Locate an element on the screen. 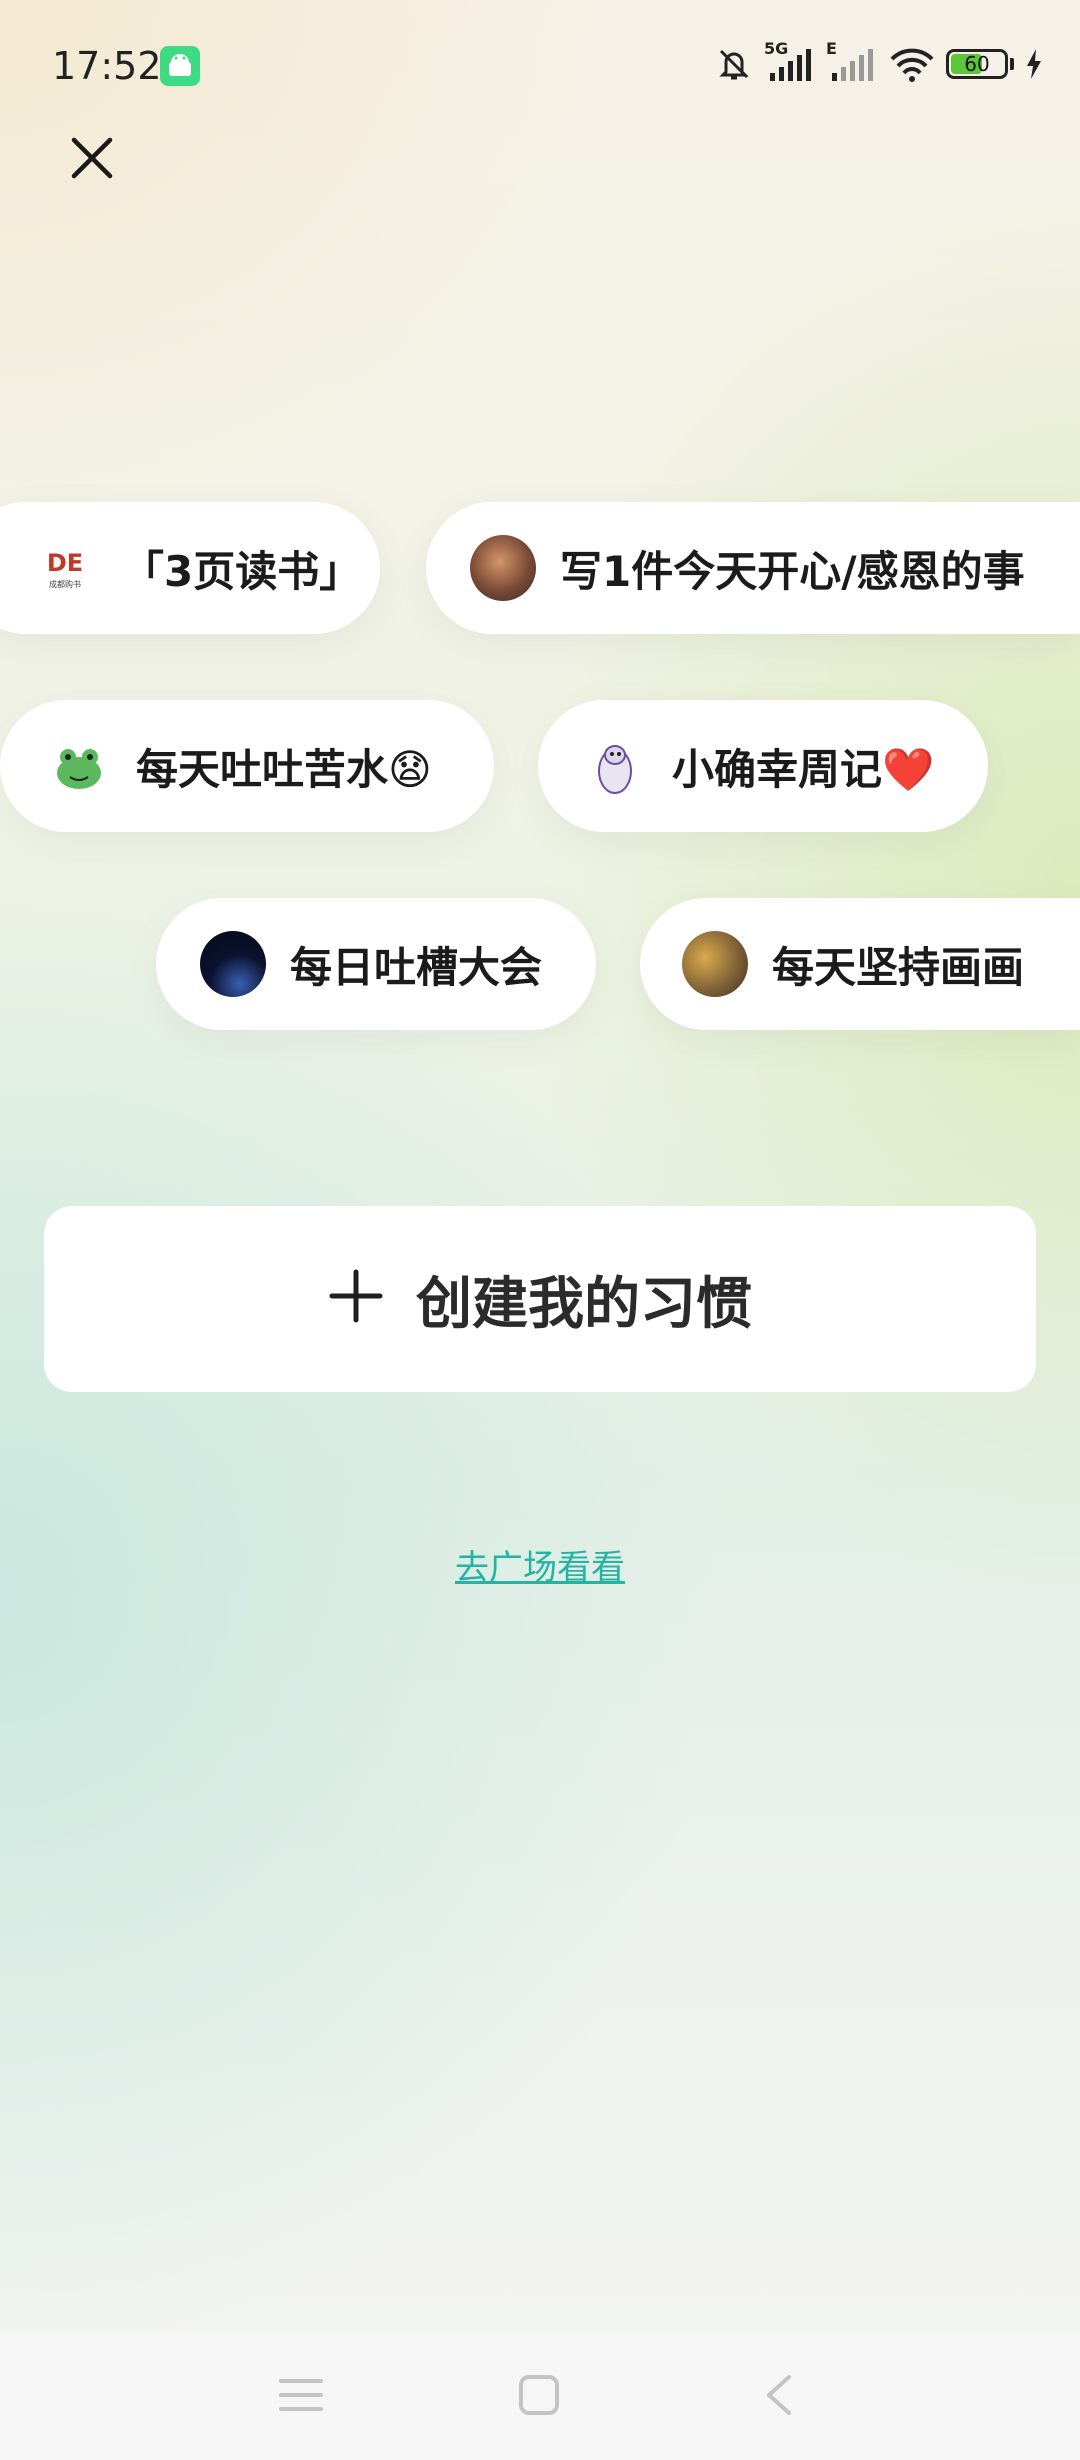 Image resolution: width=1080 pixels, height=2460 pixels. habit-chip-vent: 每天吐吐苦水😧 is located at coordinates (247, 766).